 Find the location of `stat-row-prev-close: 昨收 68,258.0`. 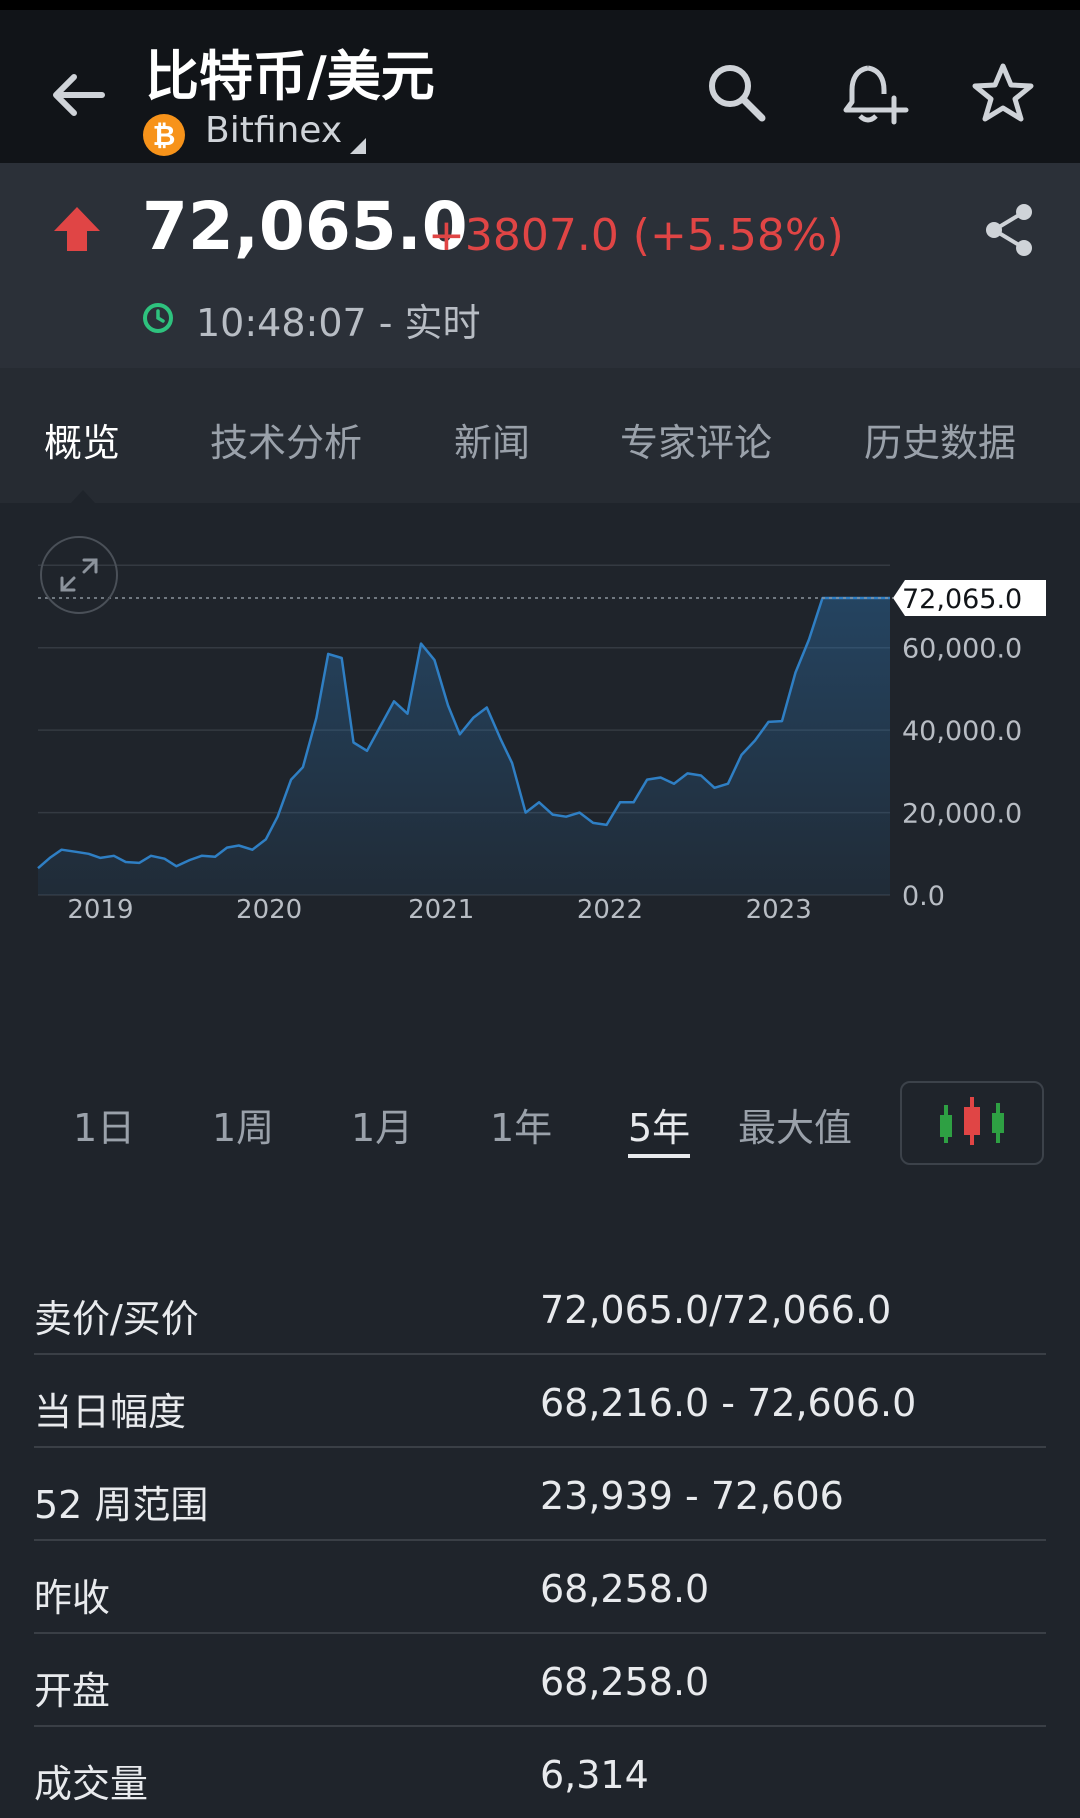

stat-row-prev-close: 昨收 68,258.0 is located at coordinates (540, 1587).